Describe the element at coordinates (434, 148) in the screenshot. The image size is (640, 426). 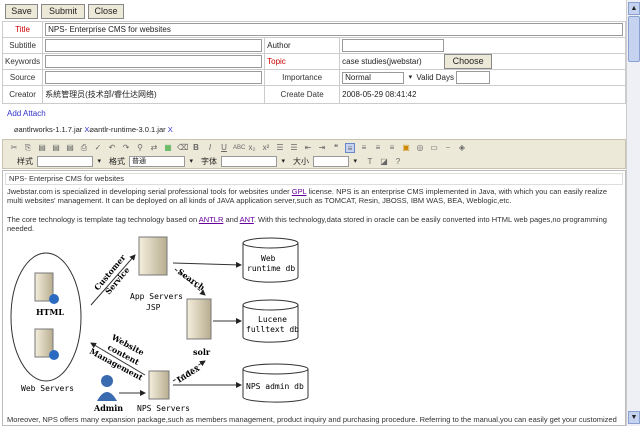
I see `table-icon: ▭` at that location.